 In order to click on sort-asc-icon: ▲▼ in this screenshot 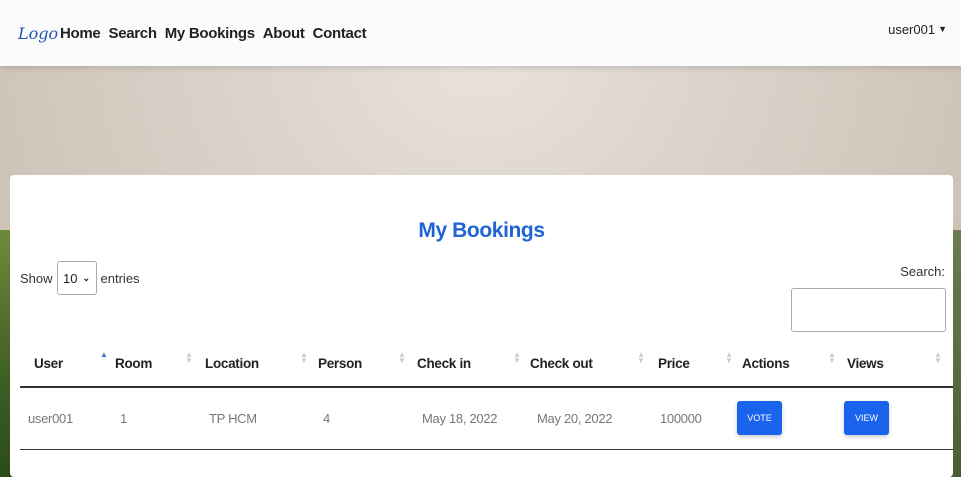, I will do `click(104, 357)`.